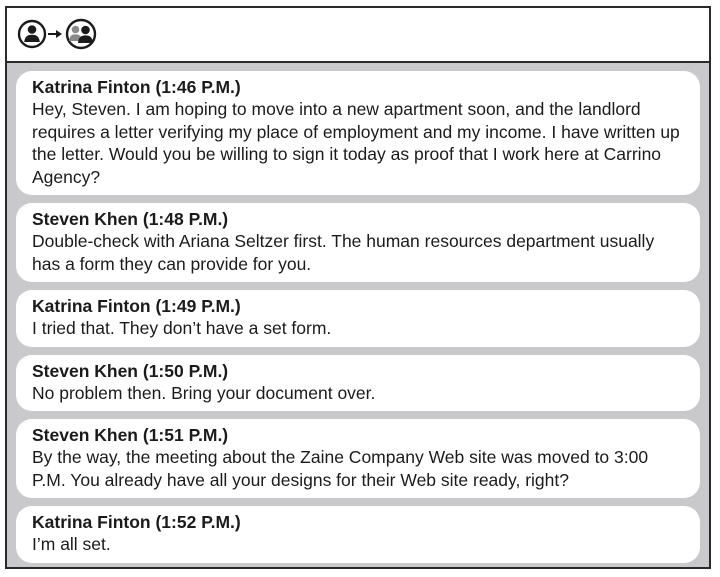  Describe the element at coordinates (358, 371) in the screenshot. I see `message-header: Steven Khen (1:50 P.M.)` at that location.